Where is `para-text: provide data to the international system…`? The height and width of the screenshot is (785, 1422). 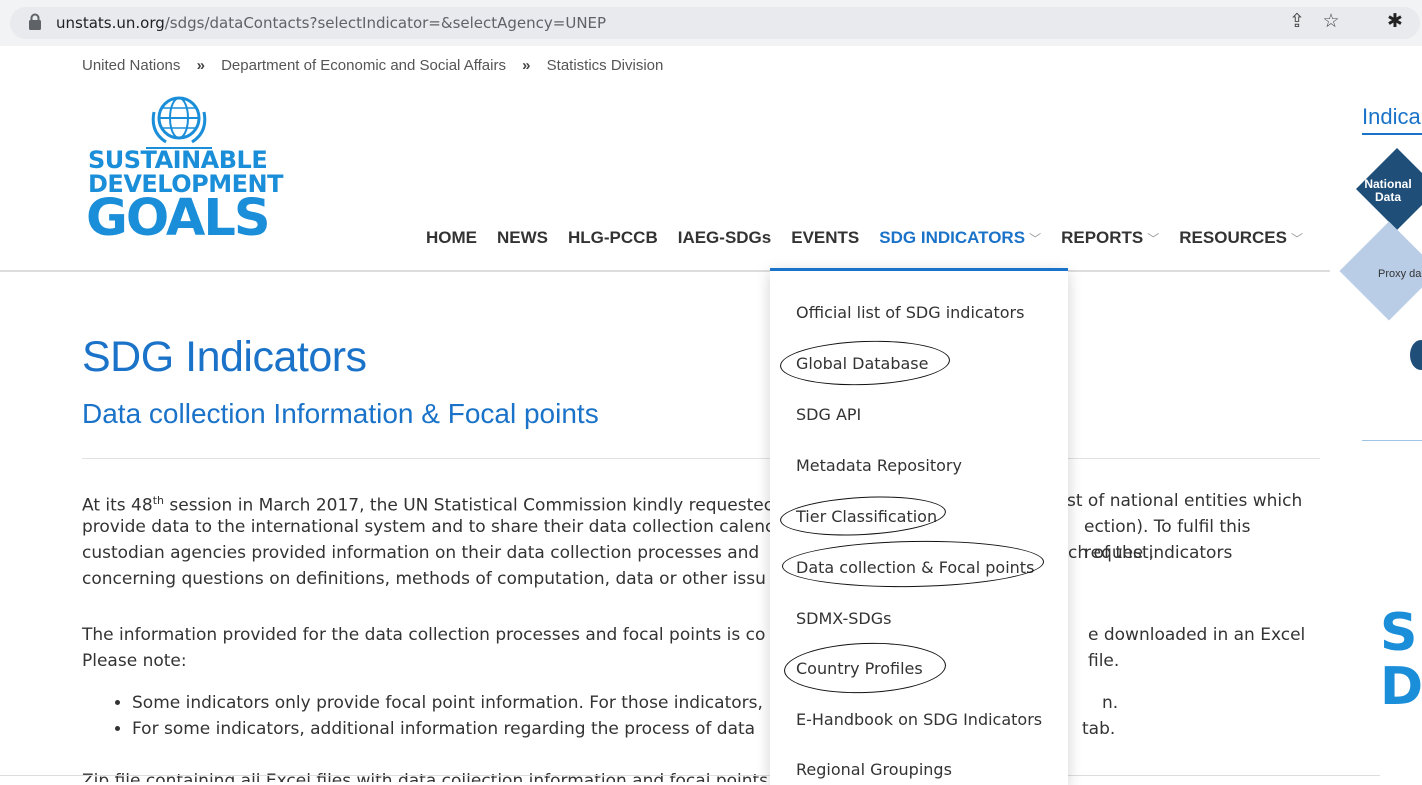
para-text: provide data to the international system… is located at coordinates (428, 527).